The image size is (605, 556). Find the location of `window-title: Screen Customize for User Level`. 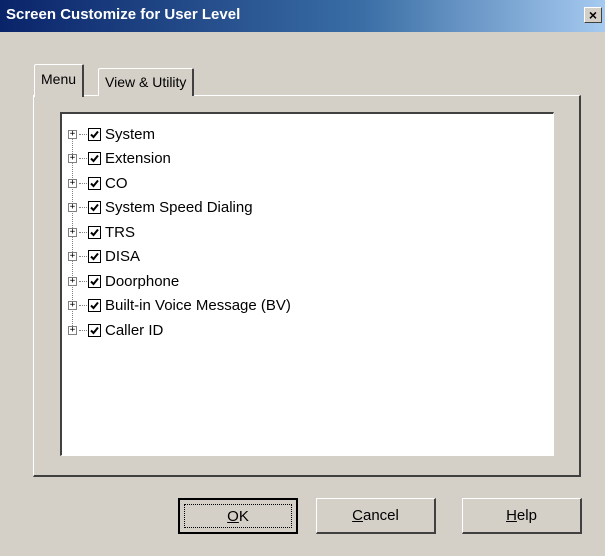

window-title: Screen Customize for User Level is located at coordinates (123, 14).